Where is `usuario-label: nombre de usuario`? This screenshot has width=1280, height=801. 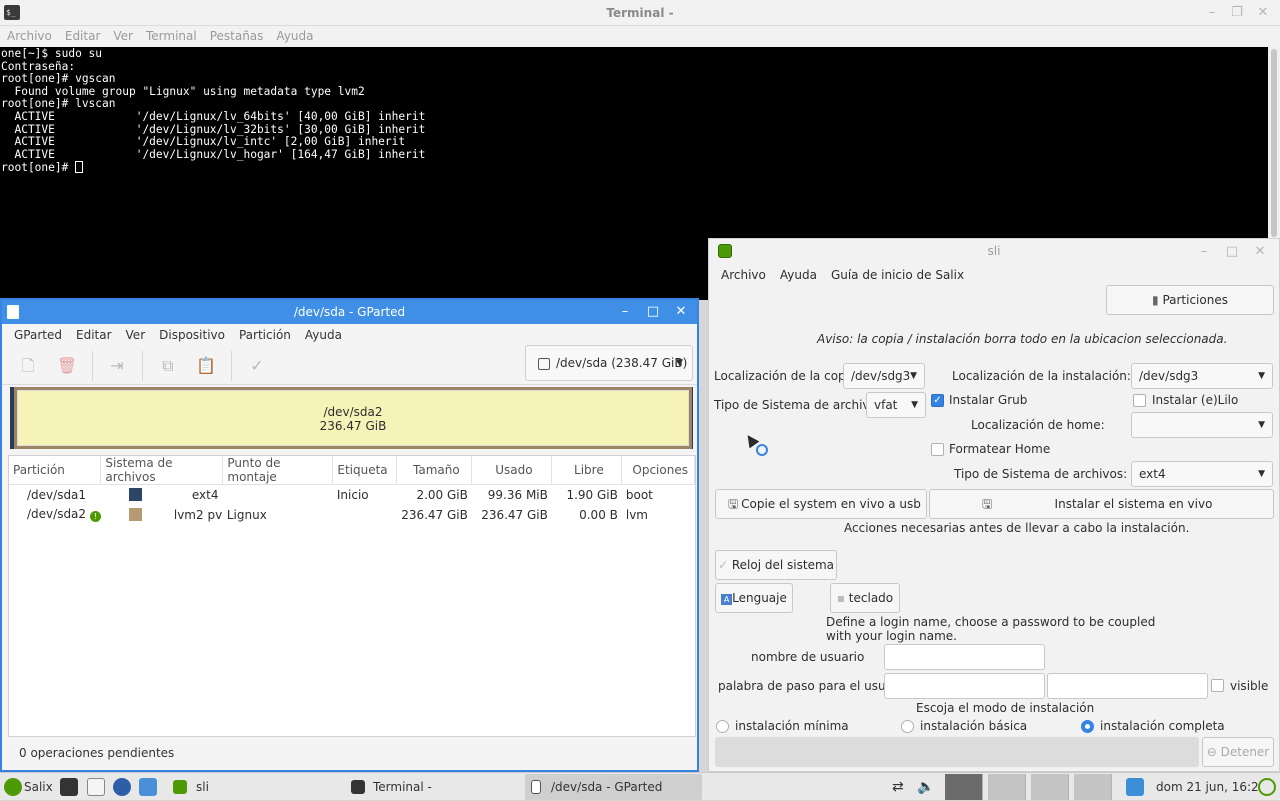 usuario-label: nombre de usuario is located at coordinates (808, 657).